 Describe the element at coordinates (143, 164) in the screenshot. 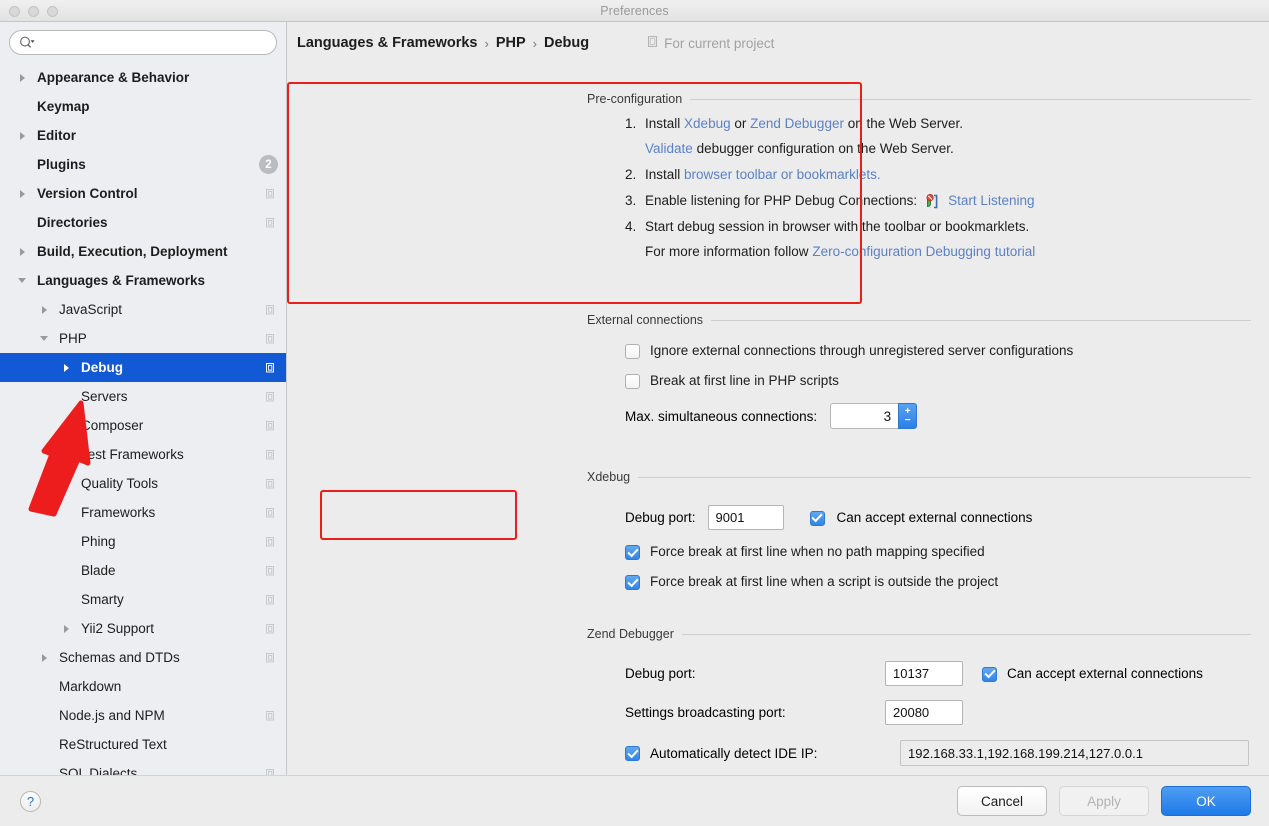

I see `sidebar-item-plugins: Plugins 2` at that location.